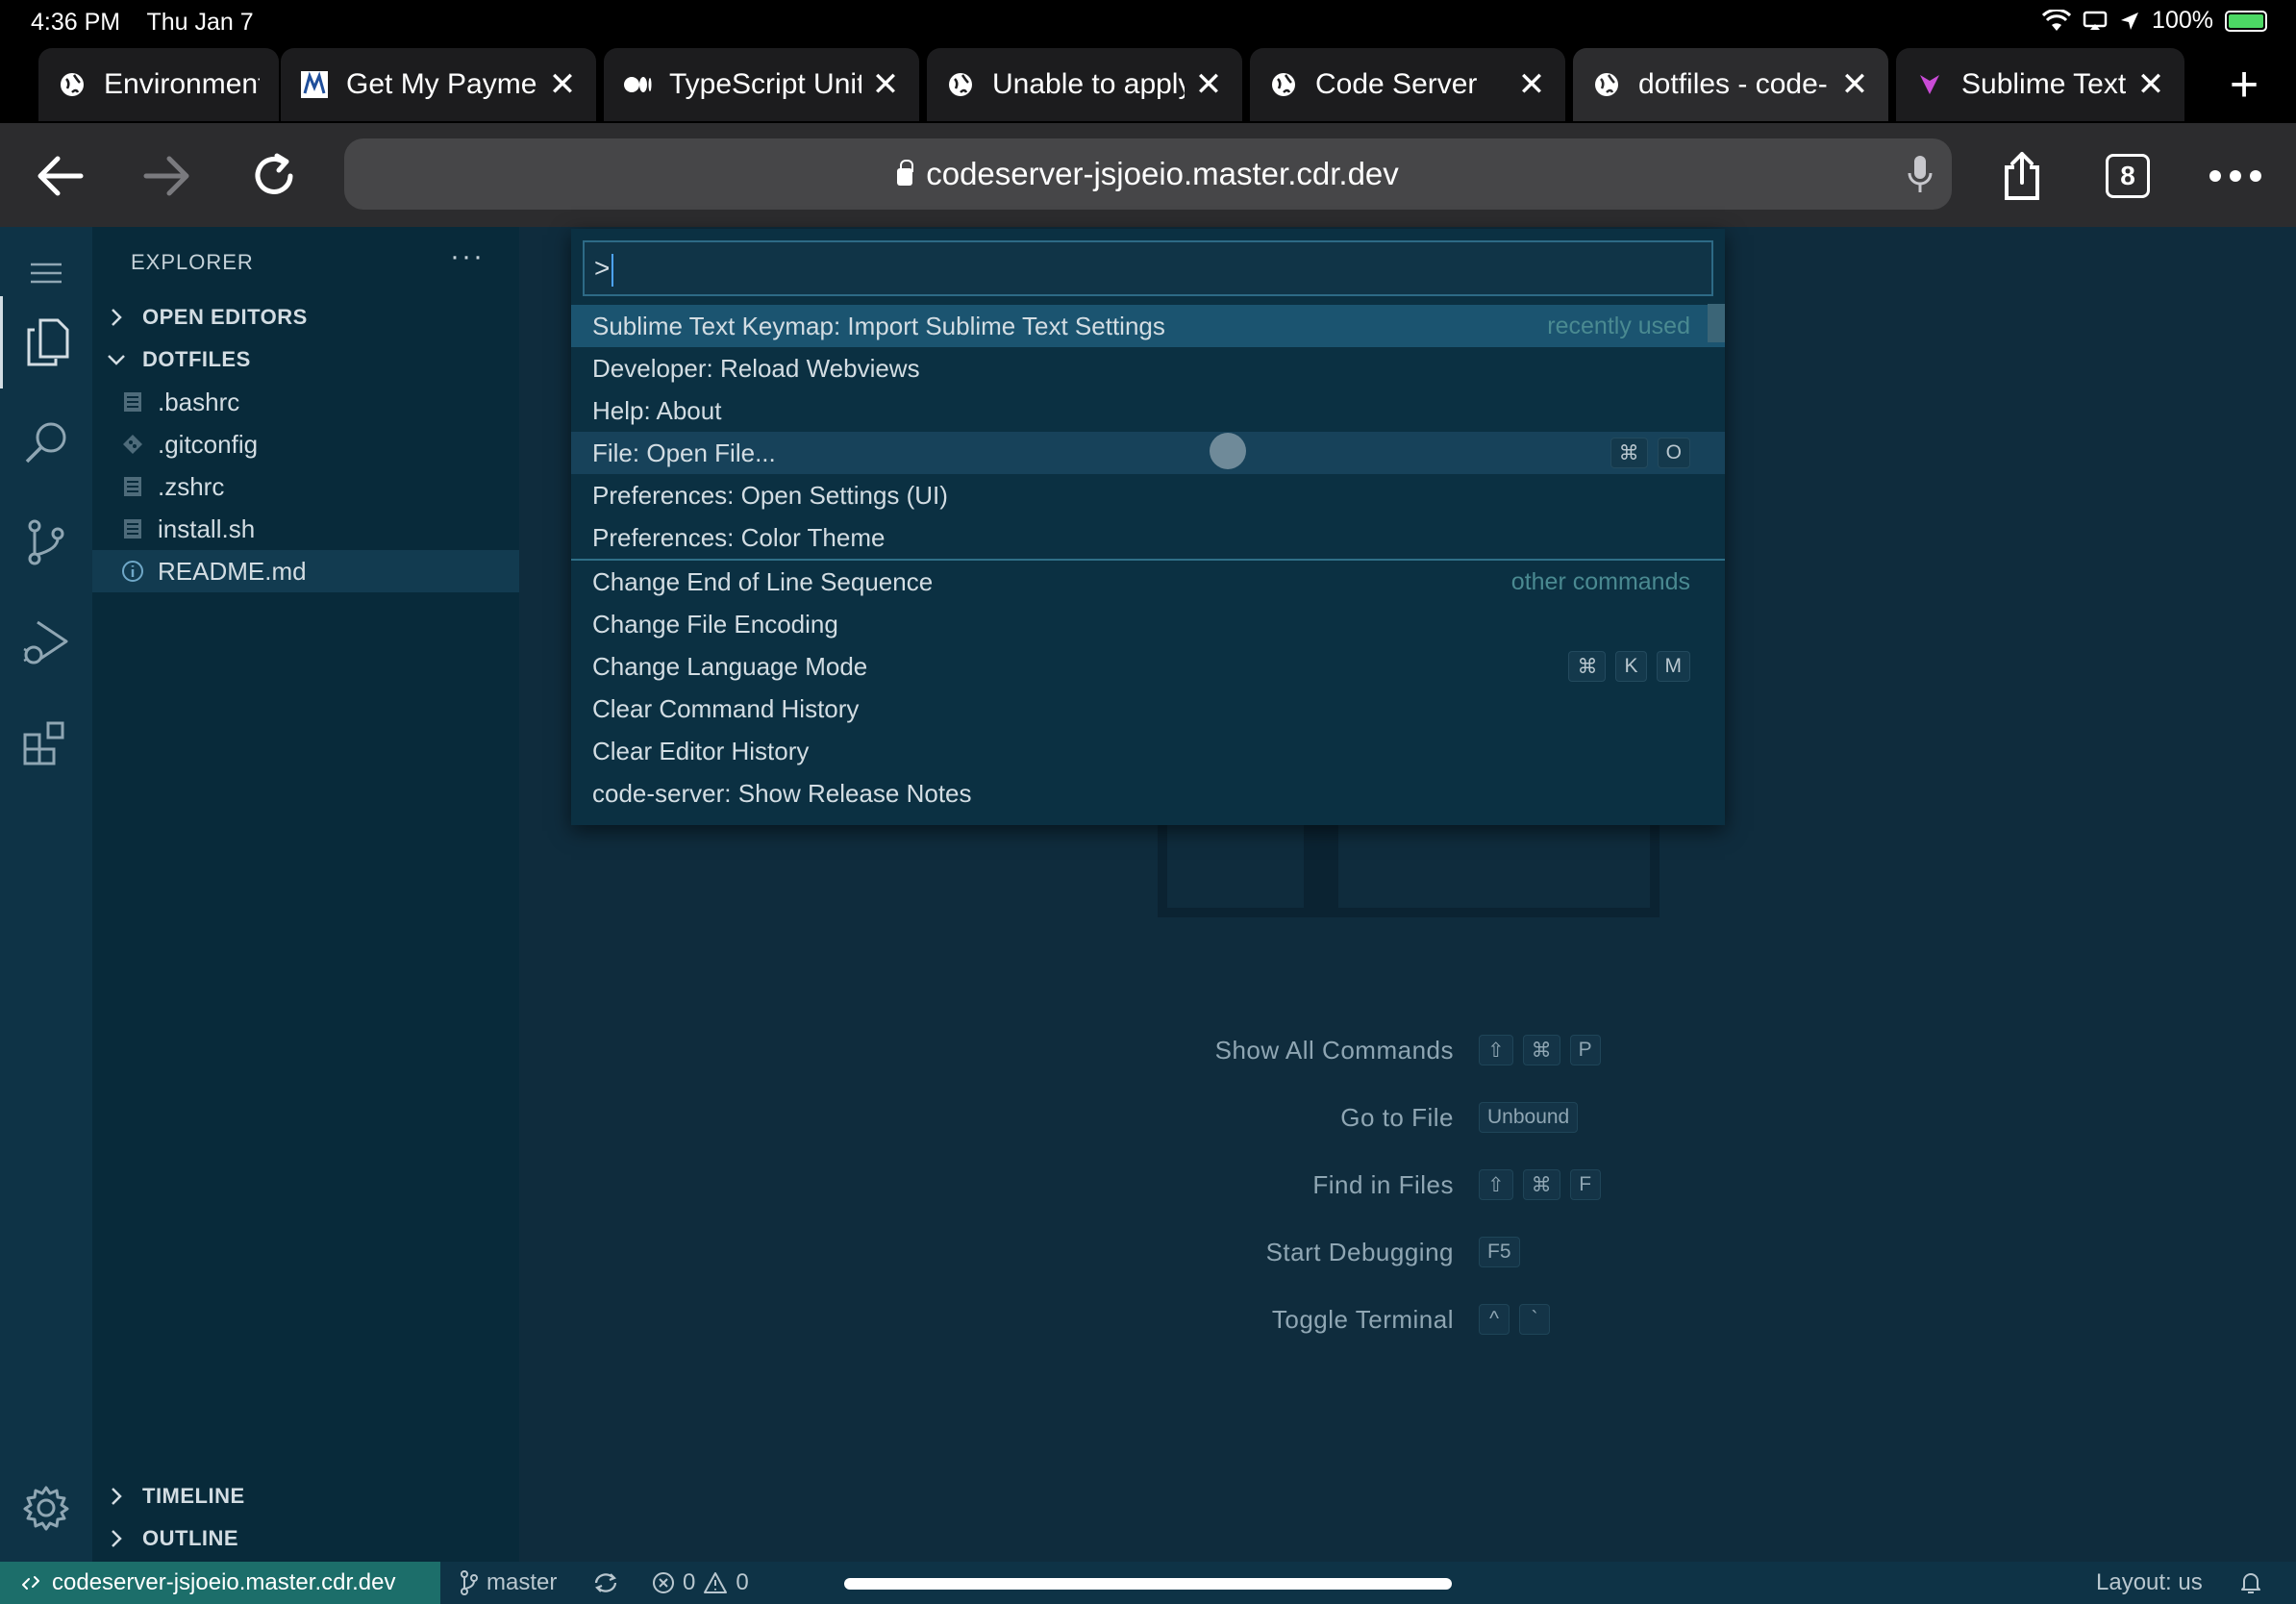  What do you see at coordinates (1397, 1117) in the screenshot?
I see `hint-go-to-file: Go to File` at bounding box center [1397, 1117].